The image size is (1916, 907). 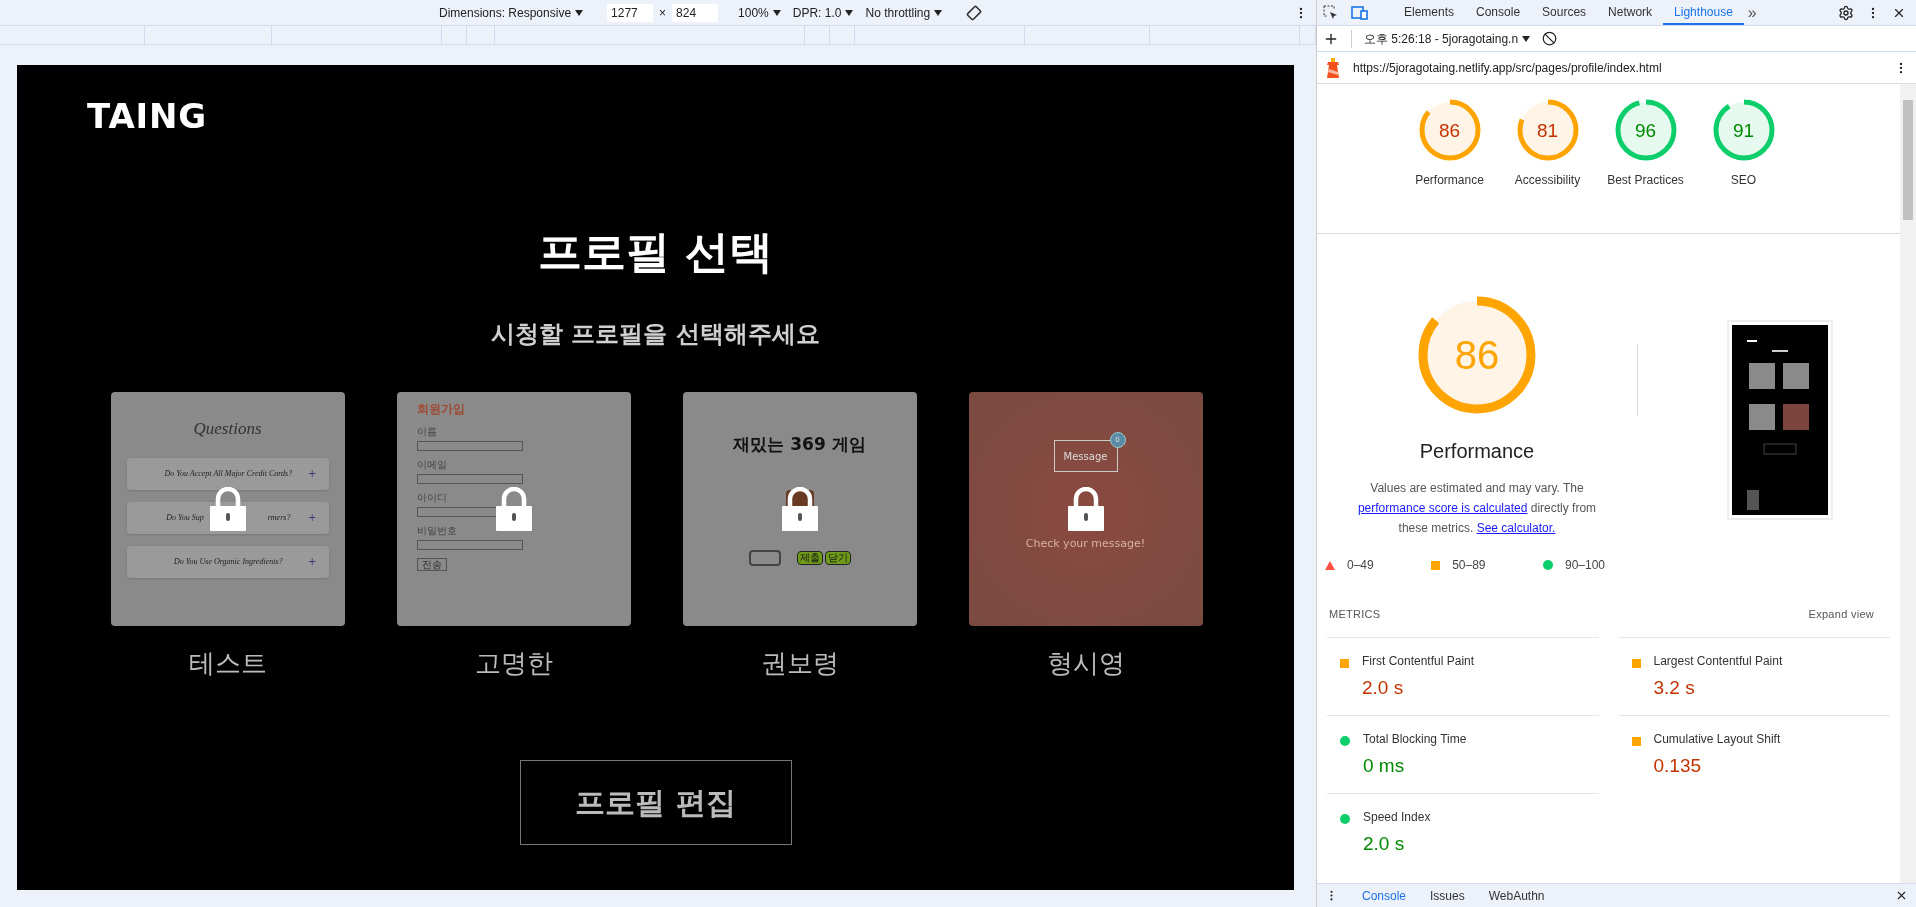 I want to click on report-dropdown: 오후 5:26:18 - 5joragotaing.n, so click(x=1441, y=38).